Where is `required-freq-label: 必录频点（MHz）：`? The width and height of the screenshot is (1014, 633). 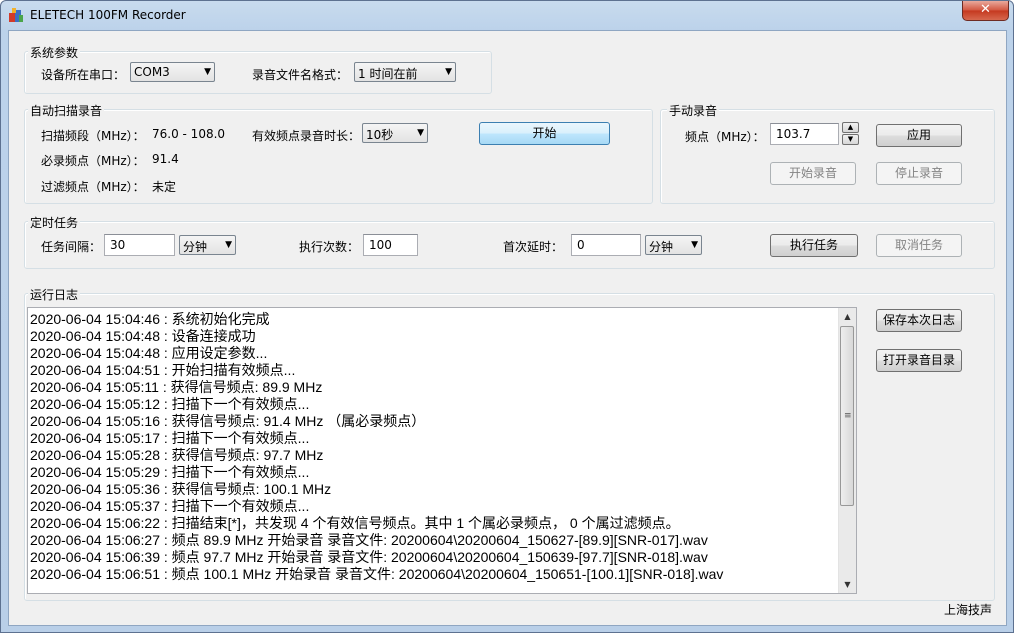
required-freq-label: 必录频点（MHz）： is located at coordinates (93, 161).